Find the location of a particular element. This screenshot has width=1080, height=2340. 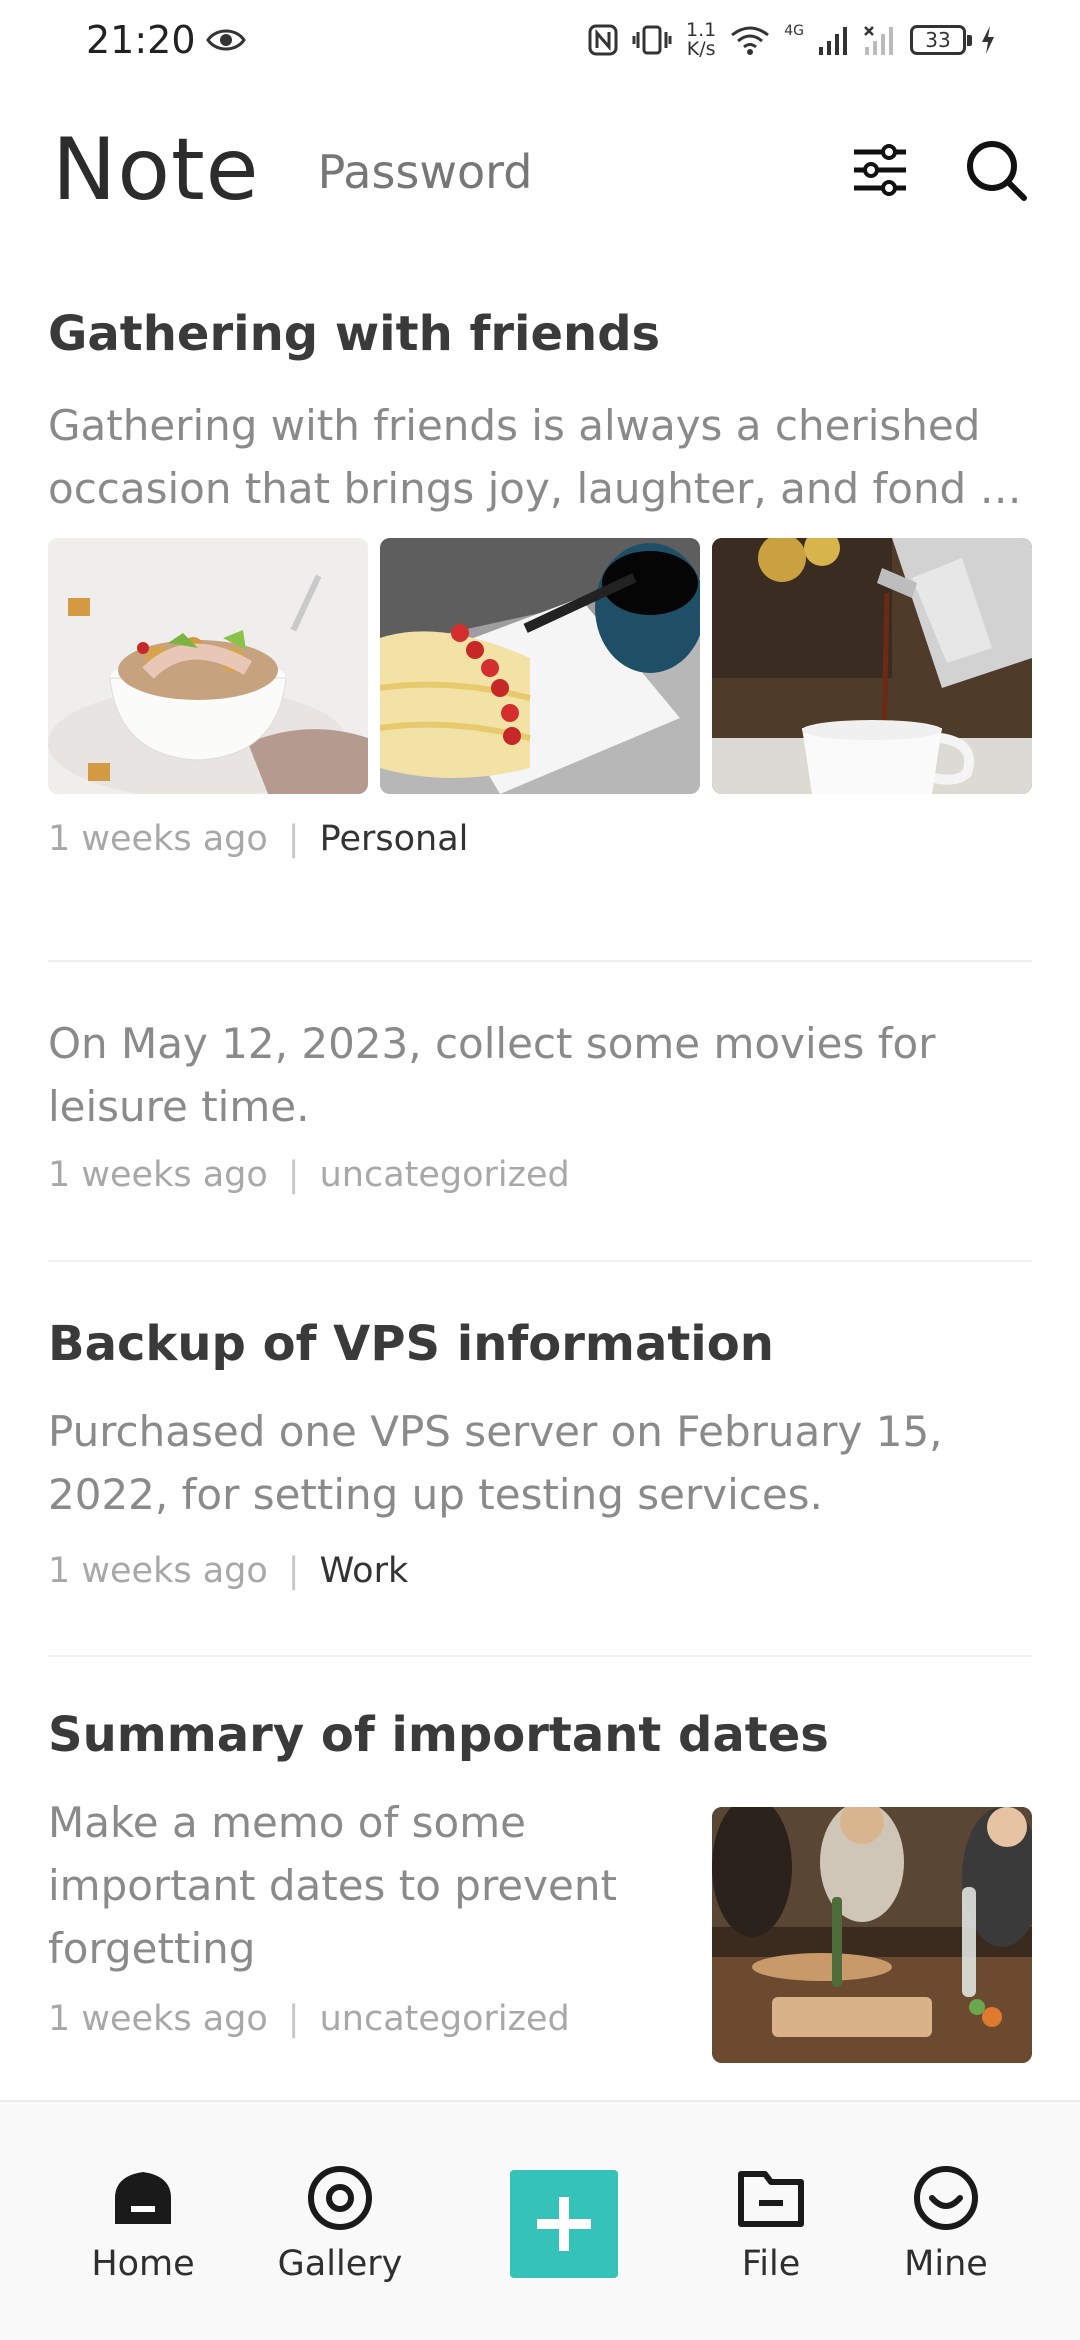

status-bar: 21:20 1.1 K/s 4G 33 is located at coordinates (540, 40).